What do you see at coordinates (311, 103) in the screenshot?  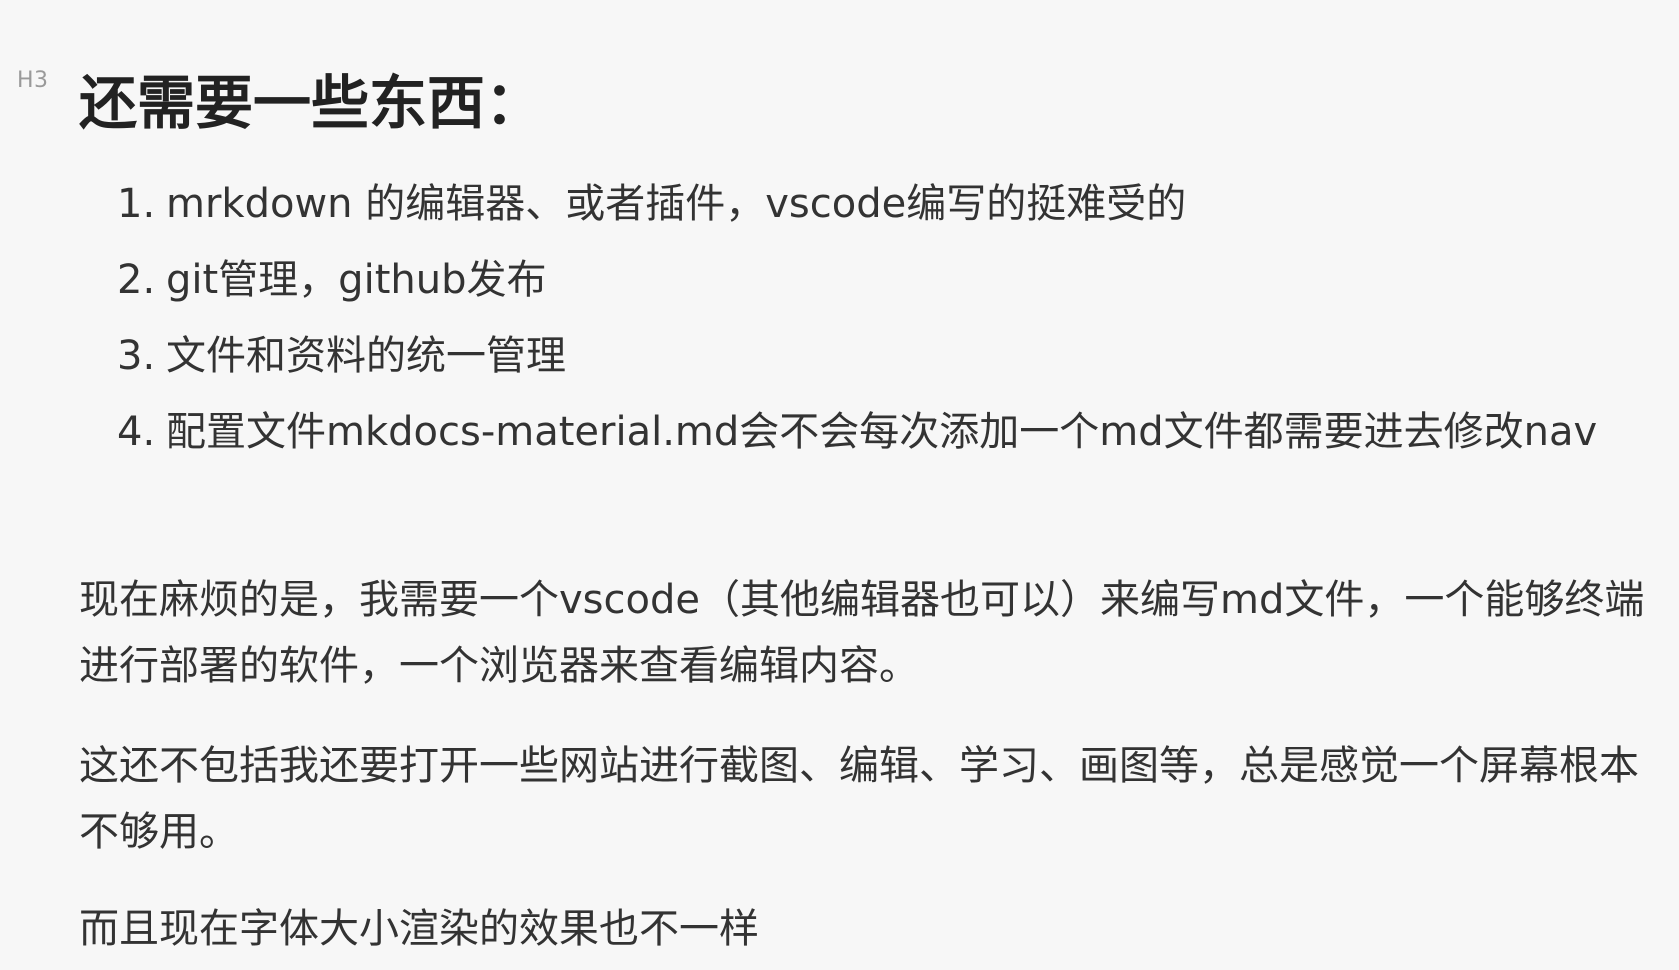 I see `section-heading: 还需要一些东西：` at bounding box center [311, 103].